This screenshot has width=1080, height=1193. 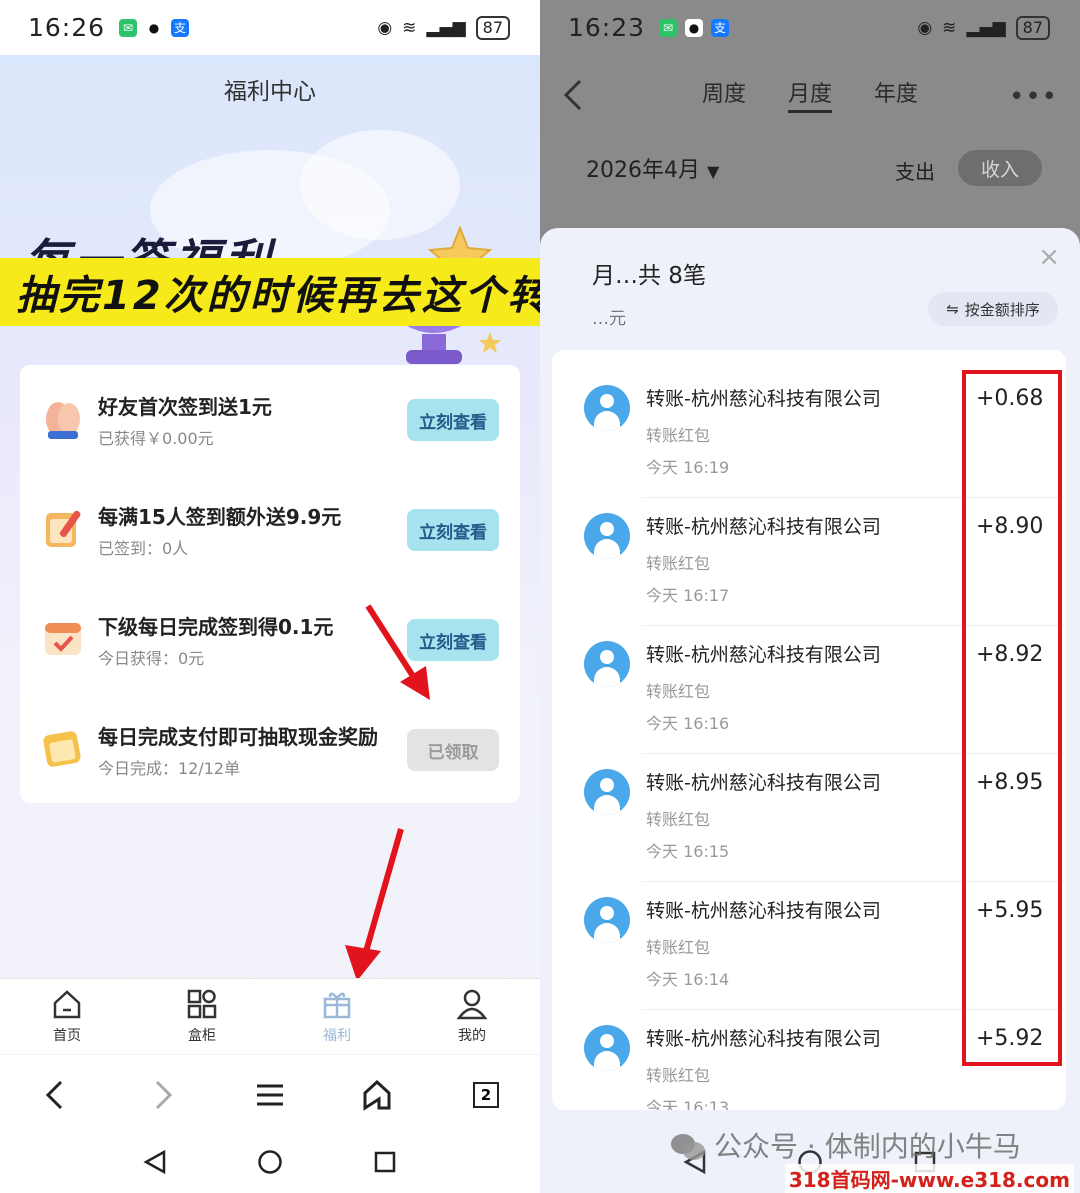 What do you see at coordinates (156, 438) in the screenshot?
I see `task-subtitle: 已获得￥0.00元` at bounding box center [156, 438].